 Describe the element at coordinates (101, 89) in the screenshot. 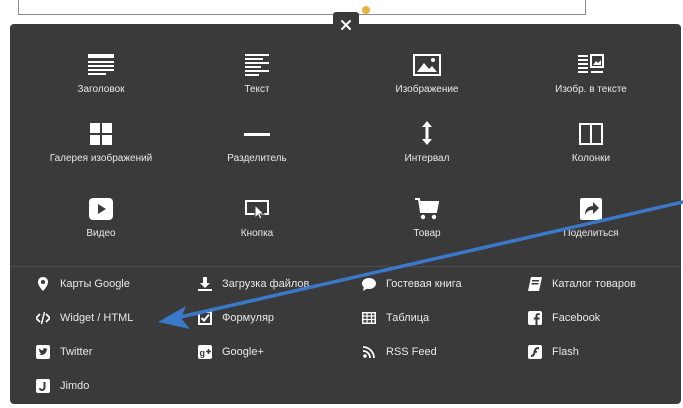

I see `tile-label: Заголовок` at that location.